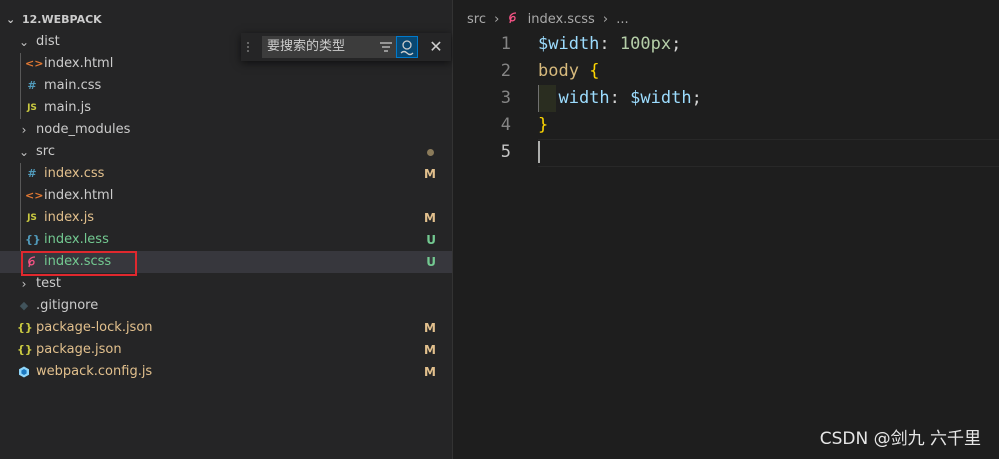 This screenshot has width=999, height=459. Describe the element at coordinates (251, 48) in the screenshot. I see `drag-handle-icon` at that location.